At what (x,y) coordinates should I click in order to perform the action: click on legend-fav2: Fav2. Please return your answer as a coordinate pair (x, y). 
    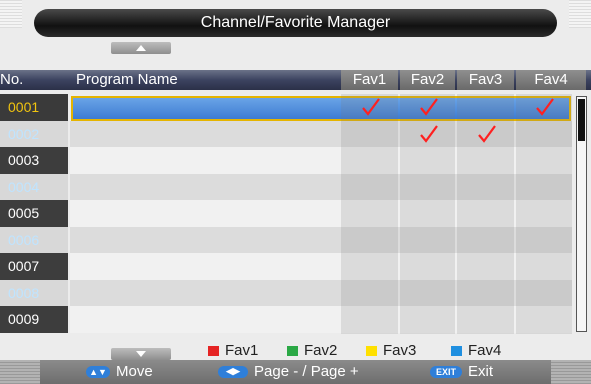
    Looking at the image, I should click on (312, 350).